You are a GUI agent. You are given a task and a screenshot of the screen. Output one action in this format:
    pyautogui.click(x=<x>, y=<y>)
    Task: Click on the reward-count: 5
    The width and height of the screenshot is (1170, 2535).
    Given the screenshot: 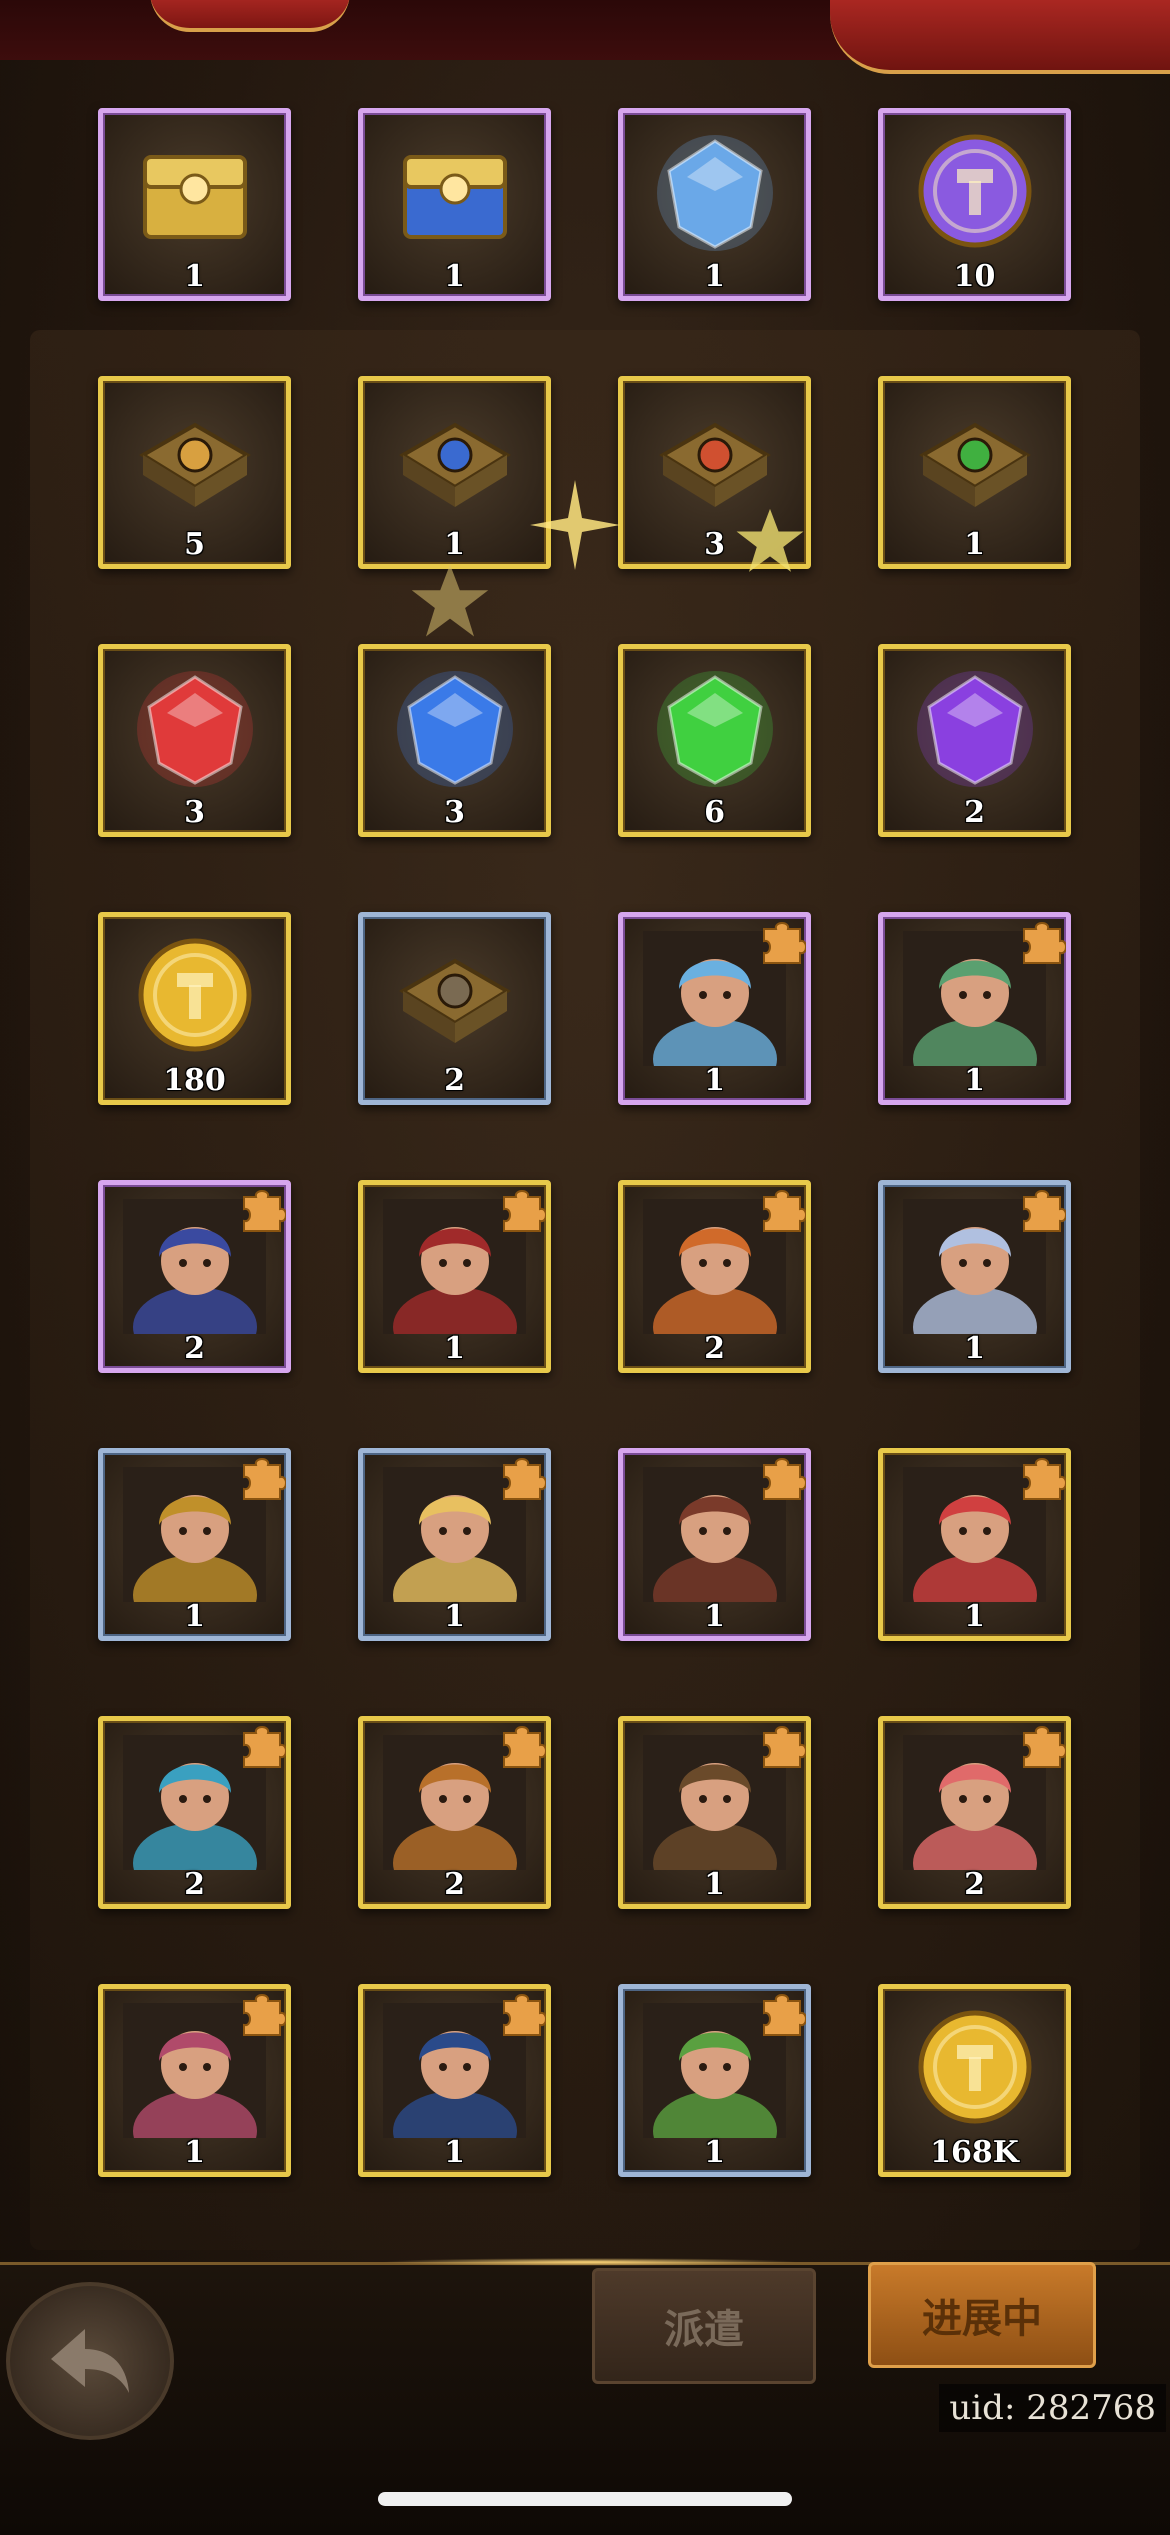 What is the action you would take?
    pyautogui.click(x=194, y=544)
    